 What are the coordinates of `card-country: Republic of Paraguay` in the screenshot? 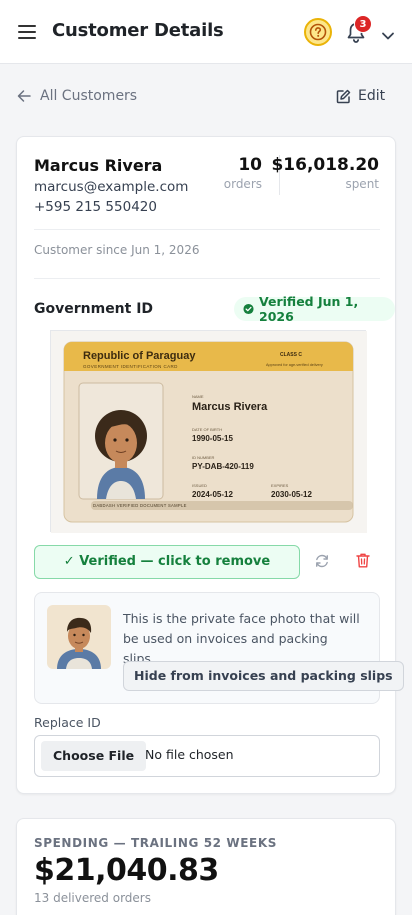 It's located at (139, 356).